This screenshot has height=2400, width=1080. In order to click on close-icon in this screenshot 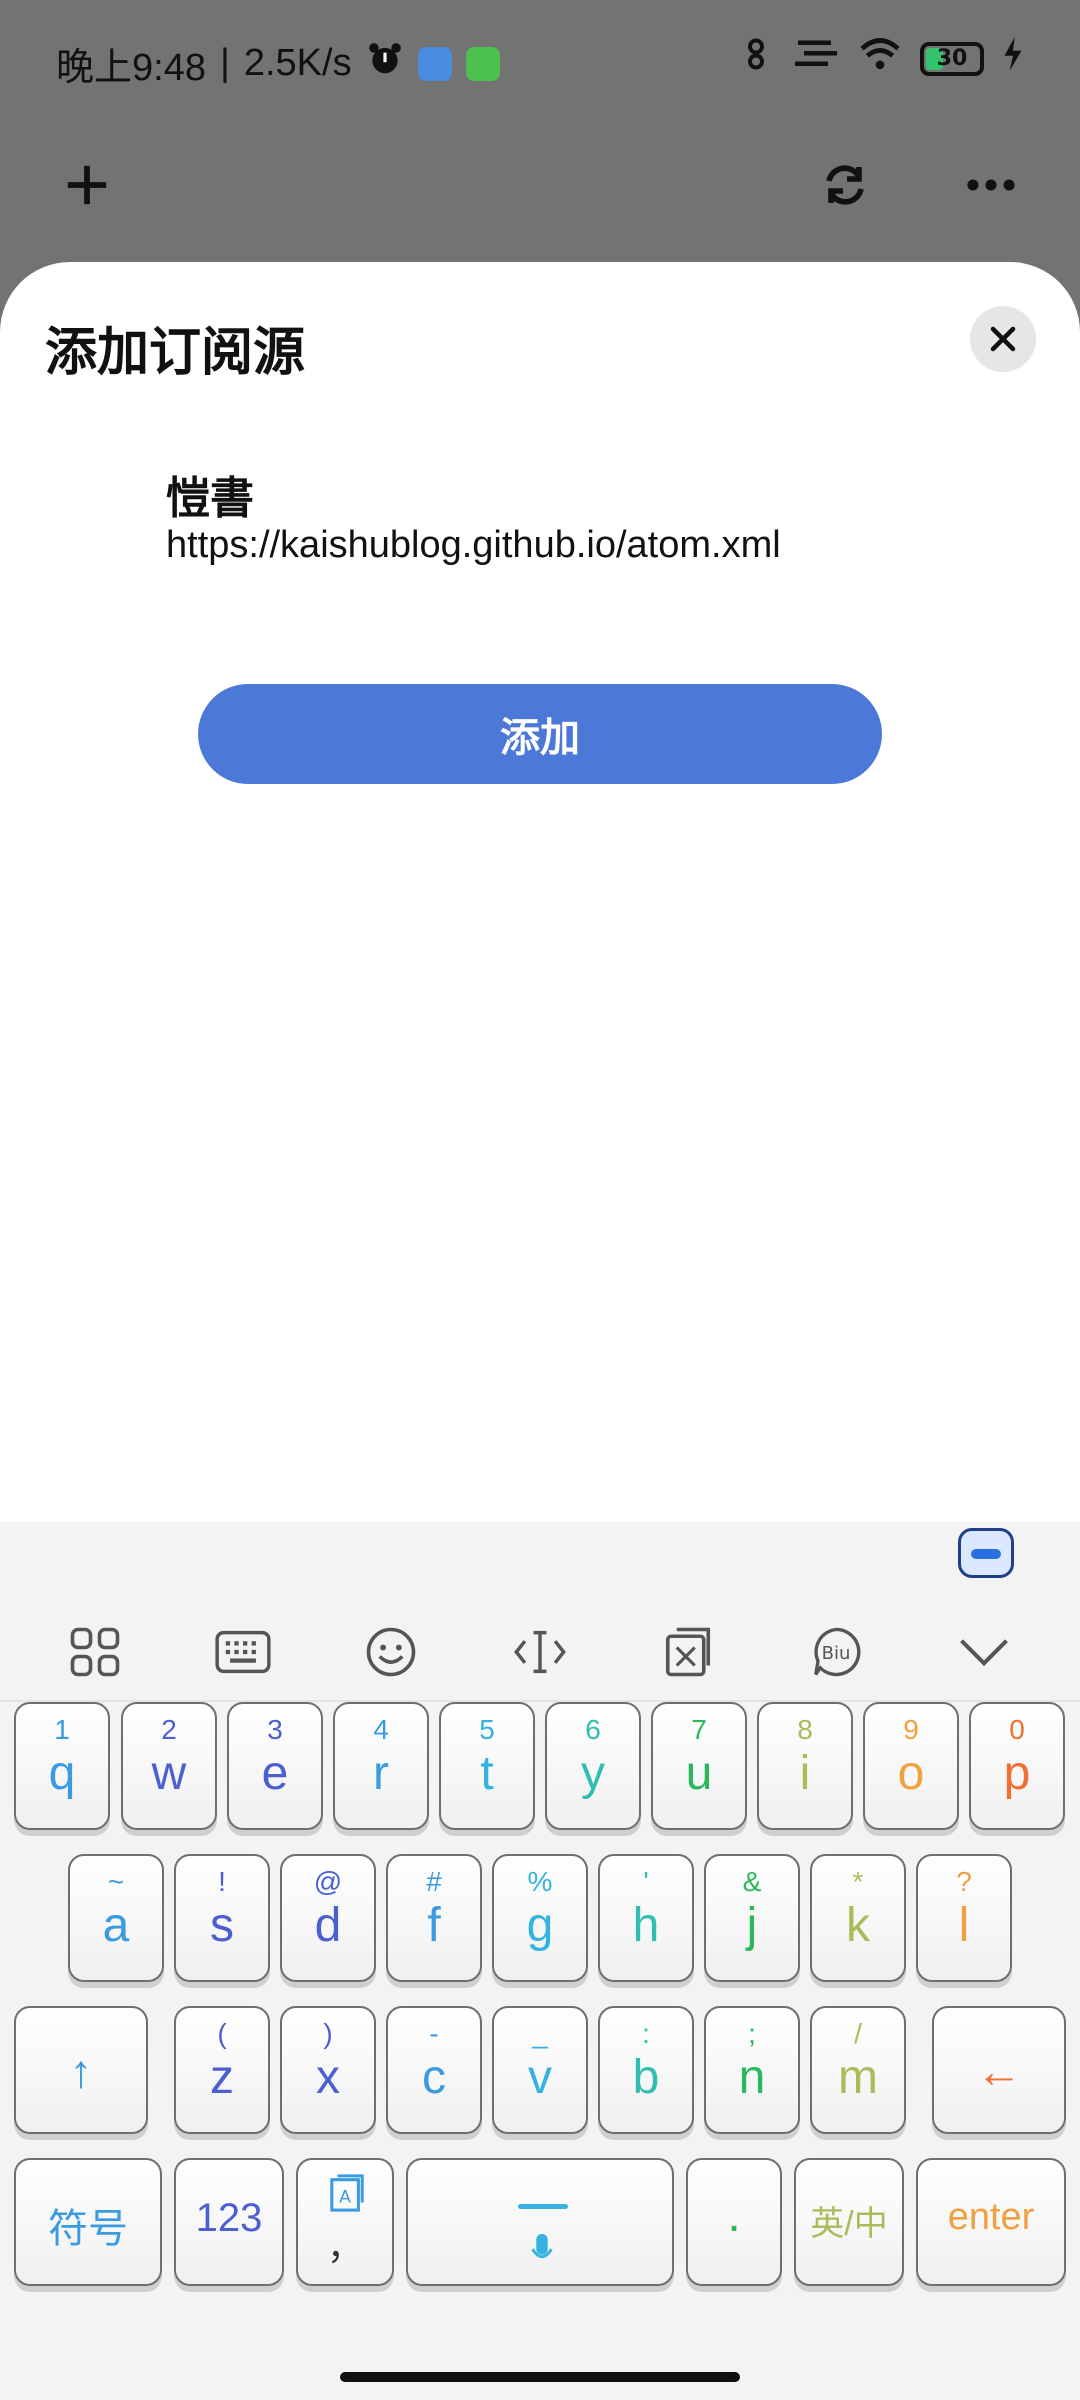, I will do `click(1003, 339)`.